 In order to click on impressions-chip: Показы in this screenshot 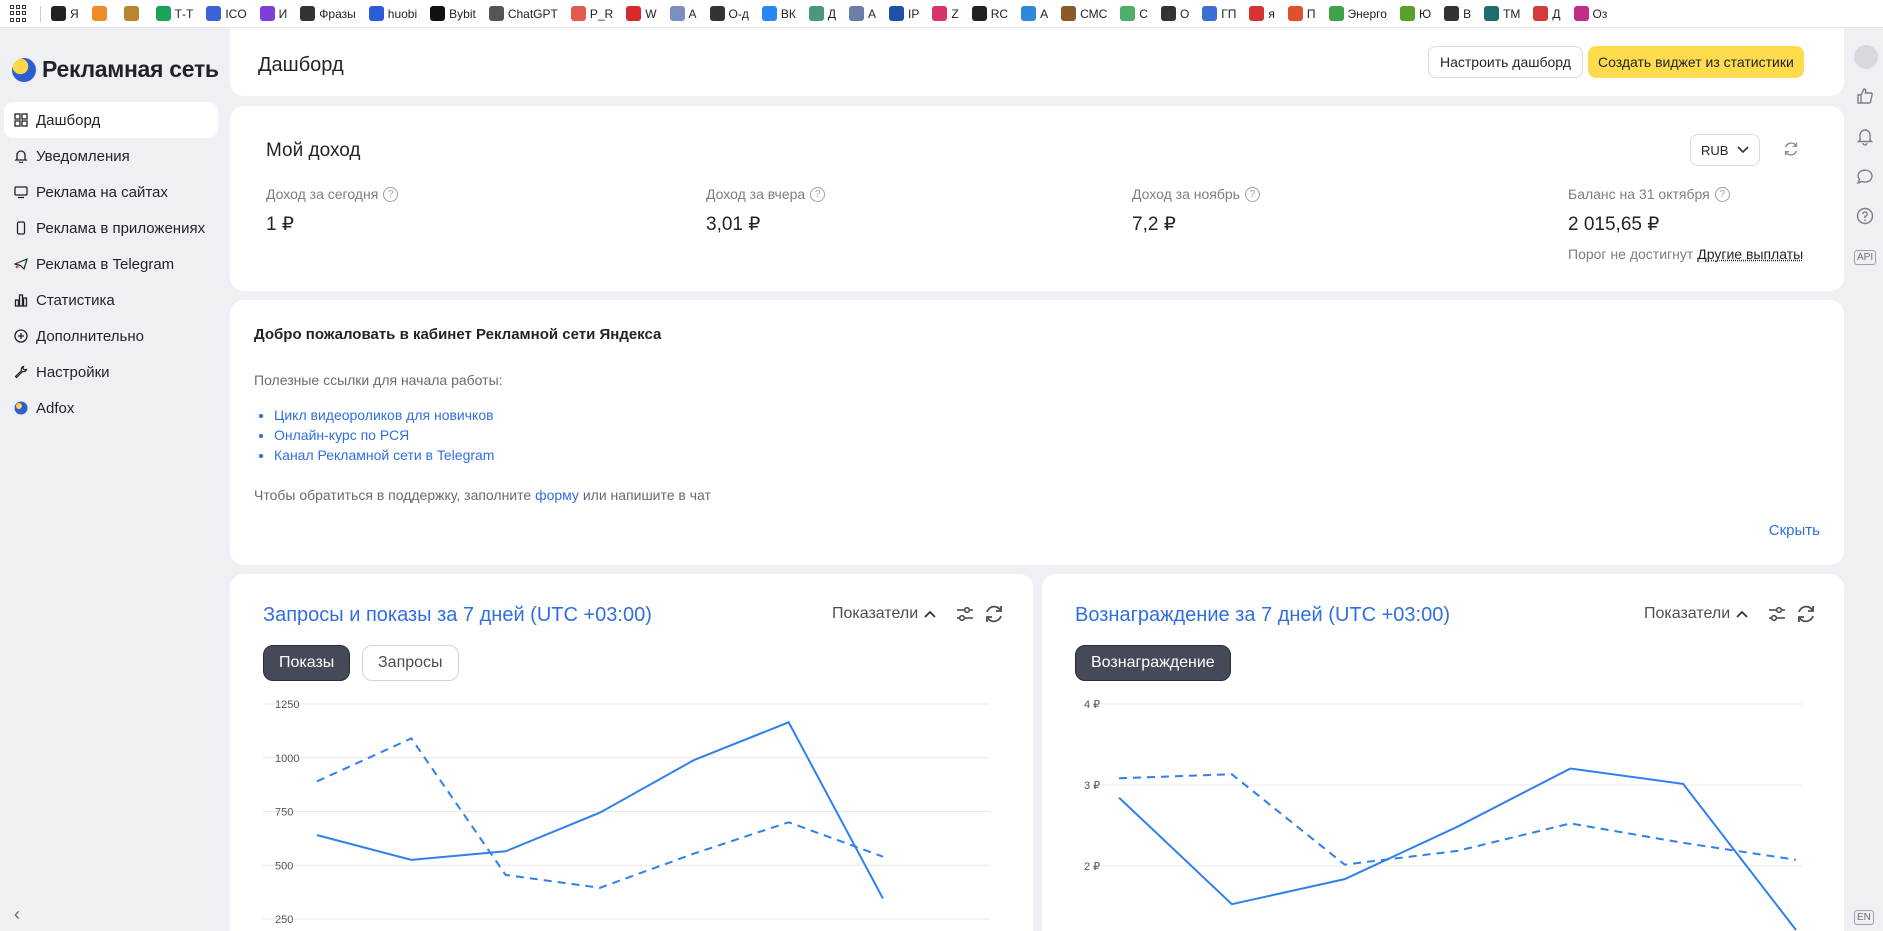, I will do `click(307, 663)`.